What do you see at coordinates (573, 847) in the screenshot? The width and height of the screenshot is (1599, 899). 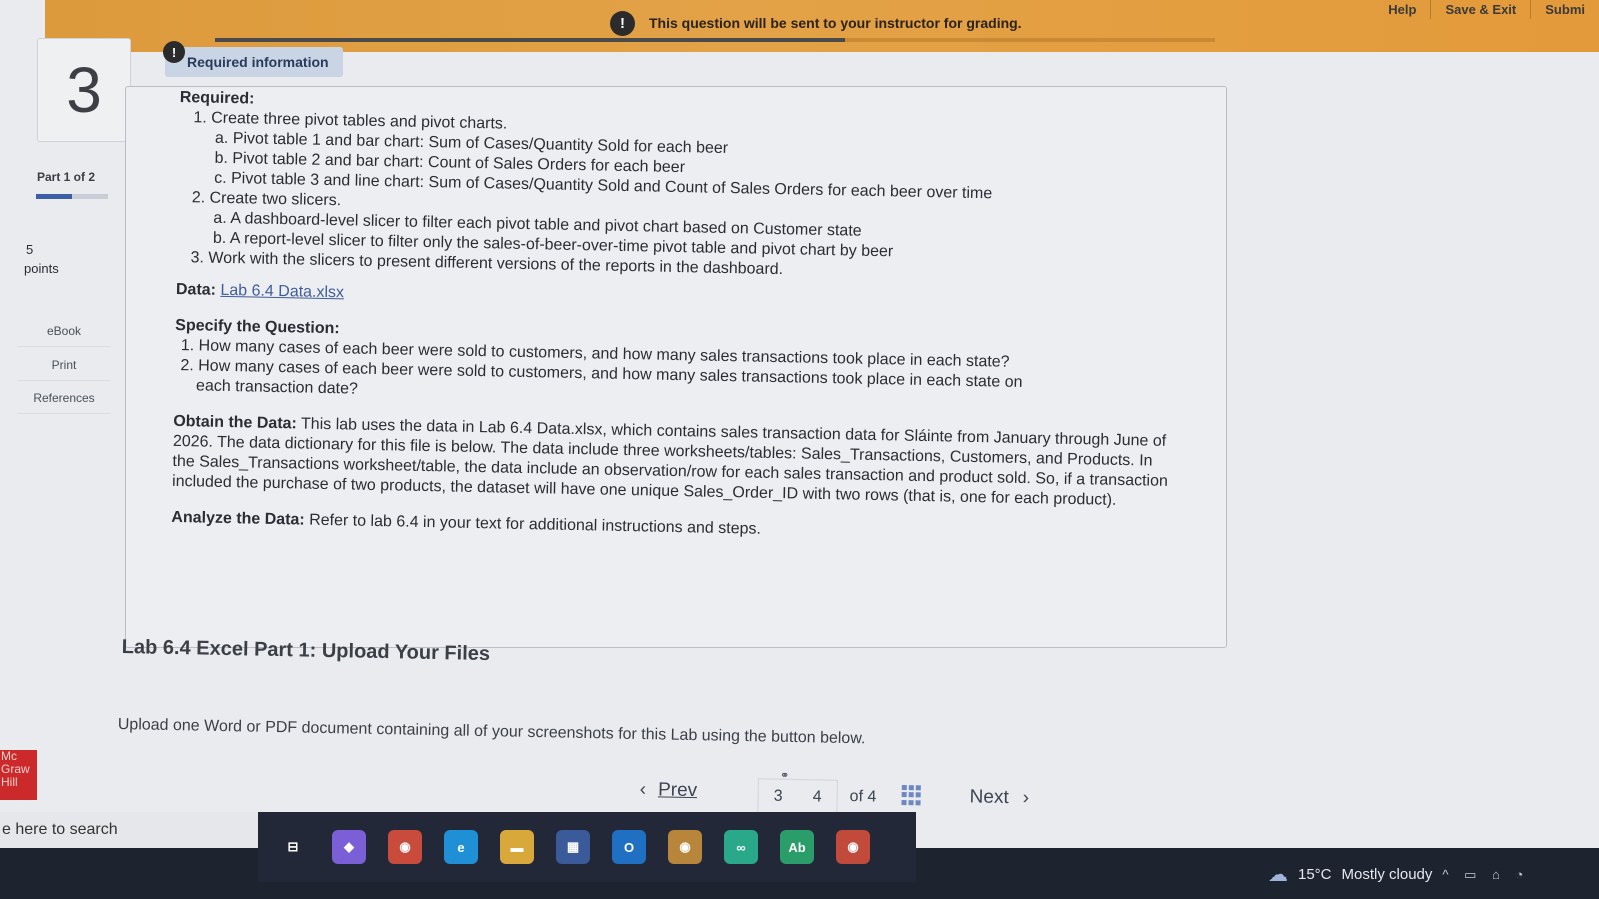 I see `store-icon: ▦` at bounding box center [573, 847].